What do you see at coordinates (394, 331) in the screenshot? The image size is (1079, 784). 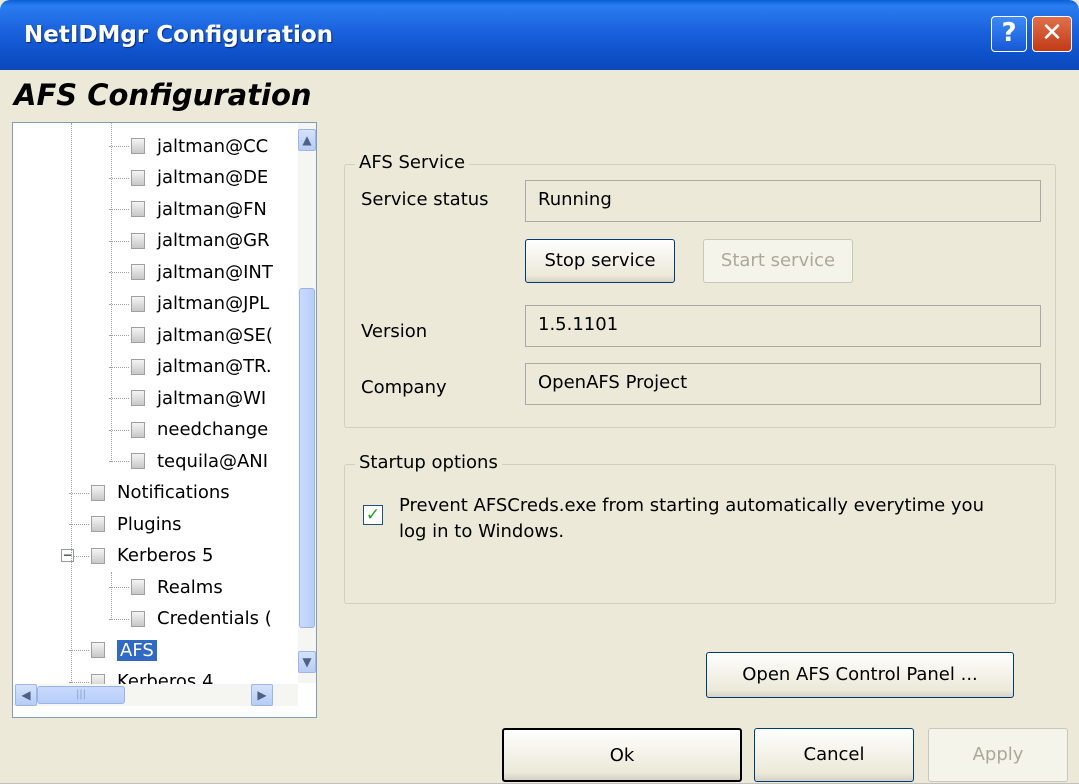 I see `version-label: Version` at bounding box center [394, 331].